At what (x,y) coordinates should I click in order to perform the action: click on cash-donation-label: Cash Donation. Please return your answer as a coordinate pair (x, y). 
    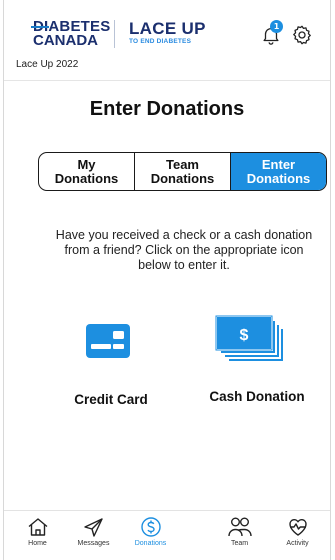
    Looking at the image, I should click on (257, 396).